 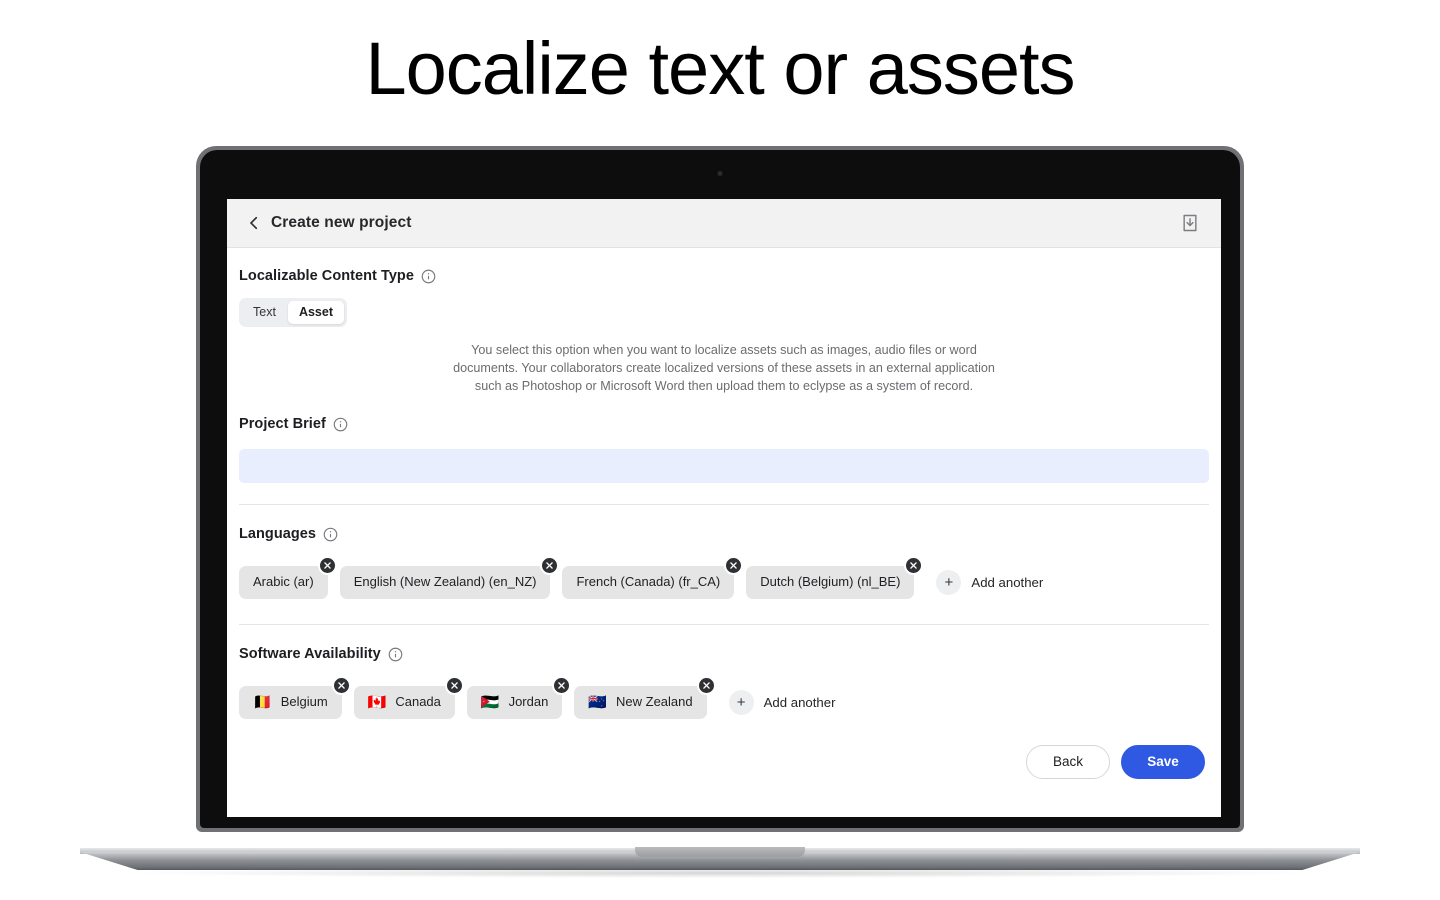 What do you see at coordinates (724, 424) in the screenshot?
I see `project-brief-label-row: Project Brief` at bounding box center [724, 424].